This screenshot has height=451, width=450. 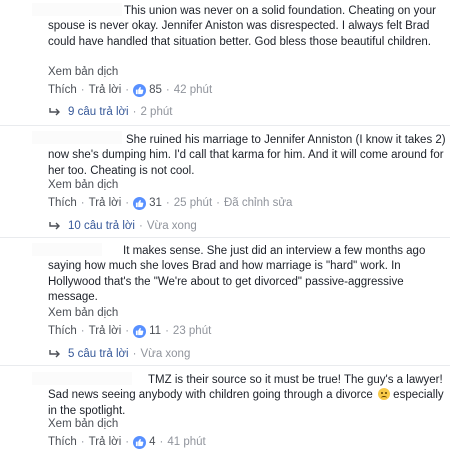 What do you see at coordinates (101, 226) in the screenshot?
I see `replies-count: 10 câu trả lời` at bounding box center [101, 226].